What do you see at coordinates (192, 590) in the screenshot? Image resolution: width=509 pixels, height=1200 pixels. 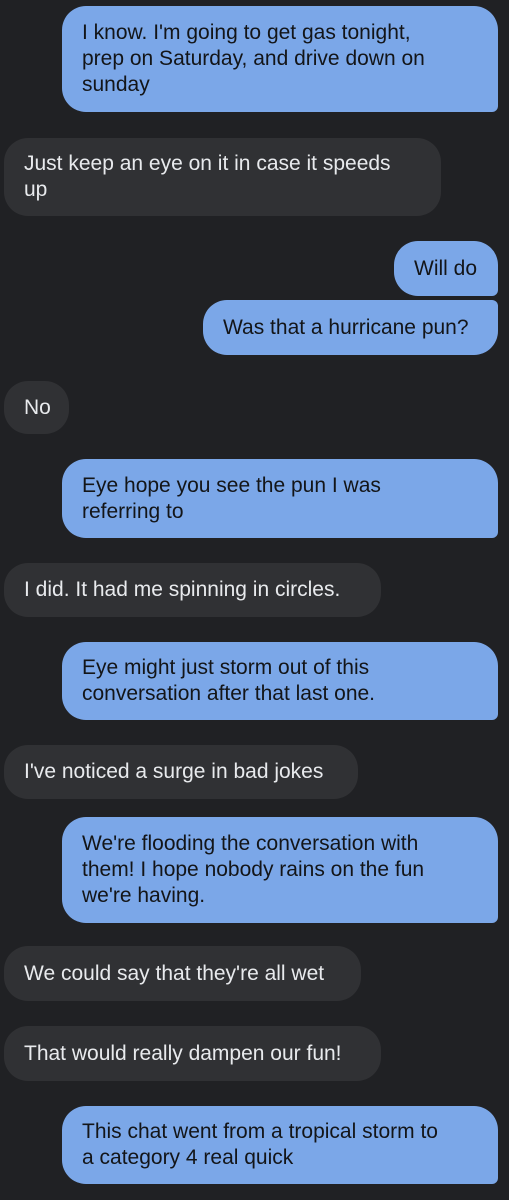 I see `received-message: I did. It had me spinning in circles.` at bounding box center [192, 590].